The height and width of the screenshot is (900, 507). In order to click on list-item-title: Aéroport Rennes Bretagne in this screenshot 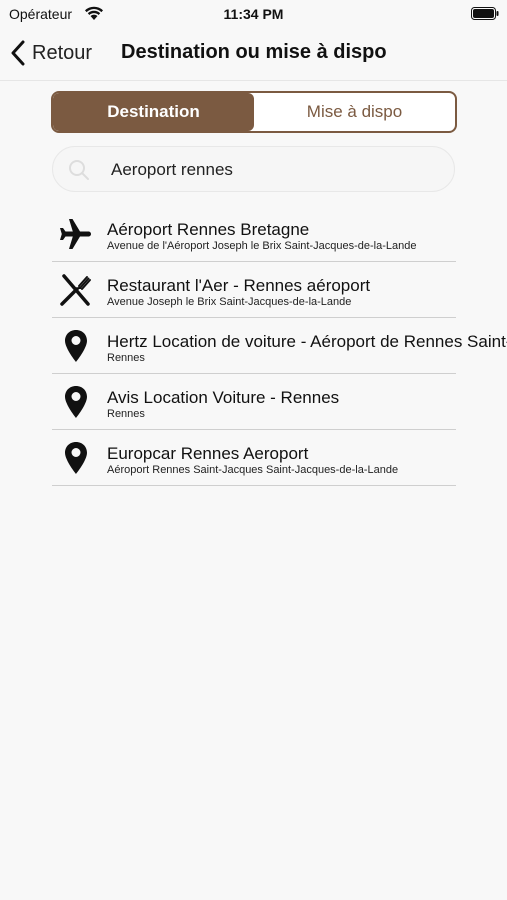, I will do `click(208, 229)`.